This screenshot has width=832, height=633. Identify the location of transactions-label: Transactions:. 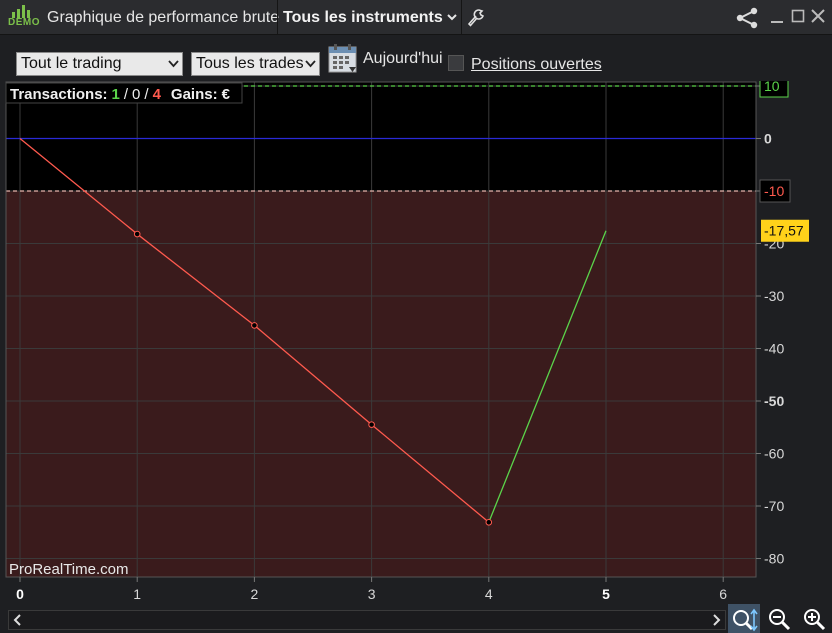
(59, 94).